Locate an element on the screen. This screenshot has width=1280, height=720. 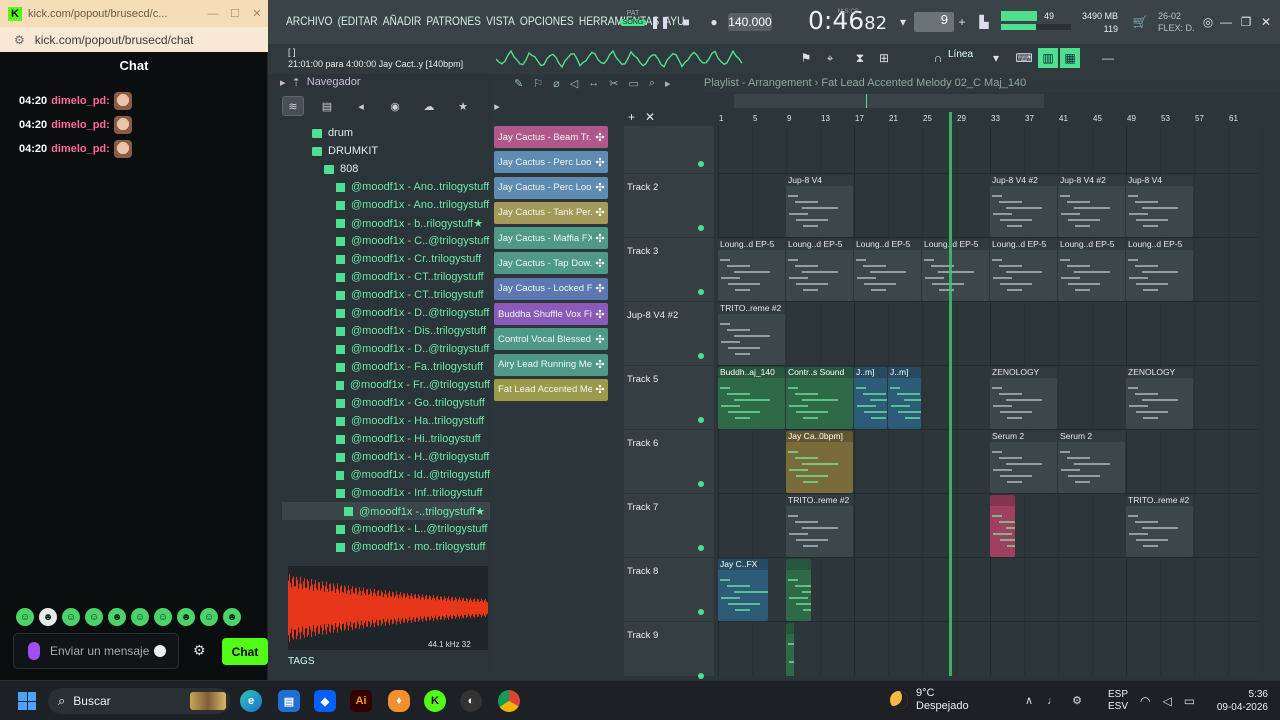
timeline-ruler: 1 5 9 13 17 21 25 29 33 37 41 45 49 53 57 61 is located at coordinates (988, 118).